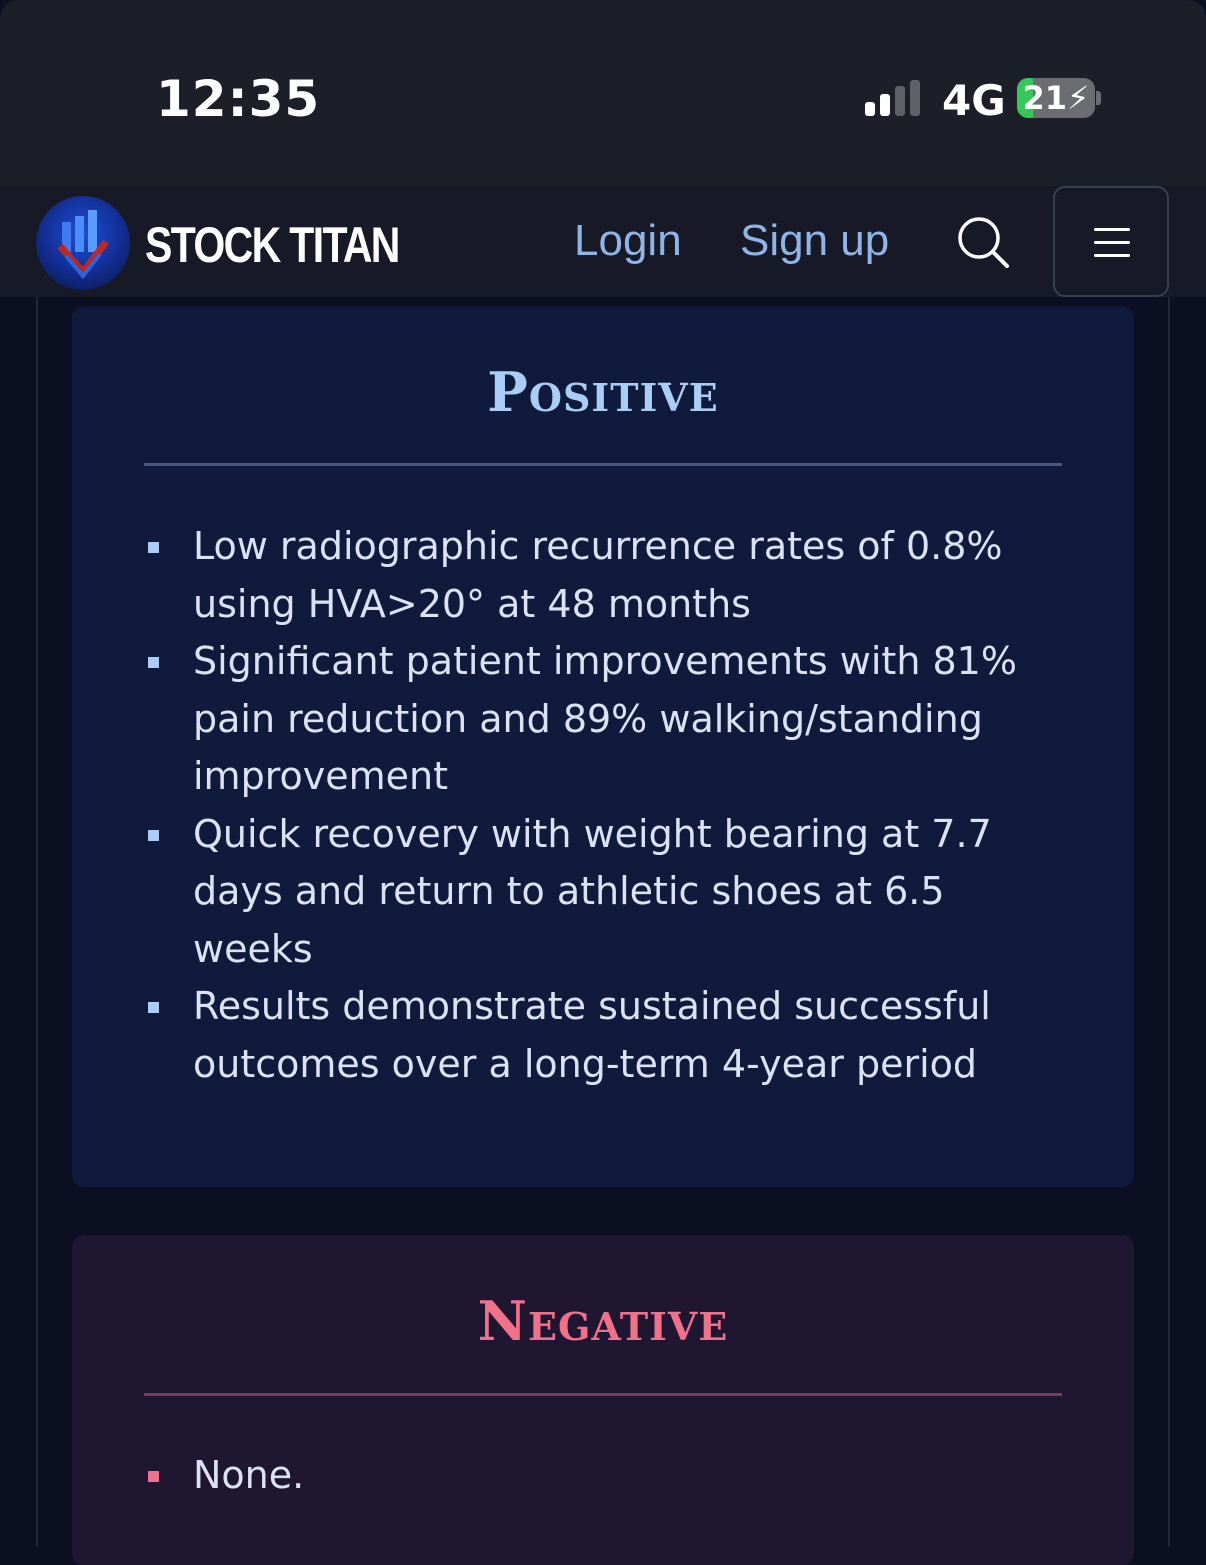  I want to click on positive-title: Positive, so click(603, 392).